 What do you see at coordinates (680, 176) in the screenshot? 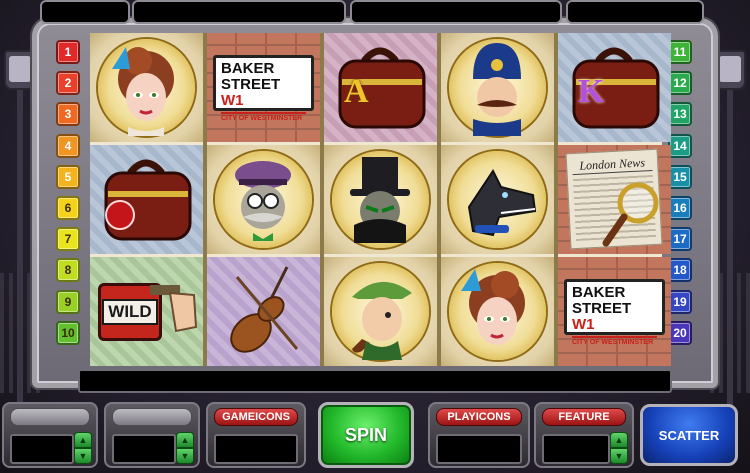
I see `payline-15-badge: 15` at bounding box center [680, 176].